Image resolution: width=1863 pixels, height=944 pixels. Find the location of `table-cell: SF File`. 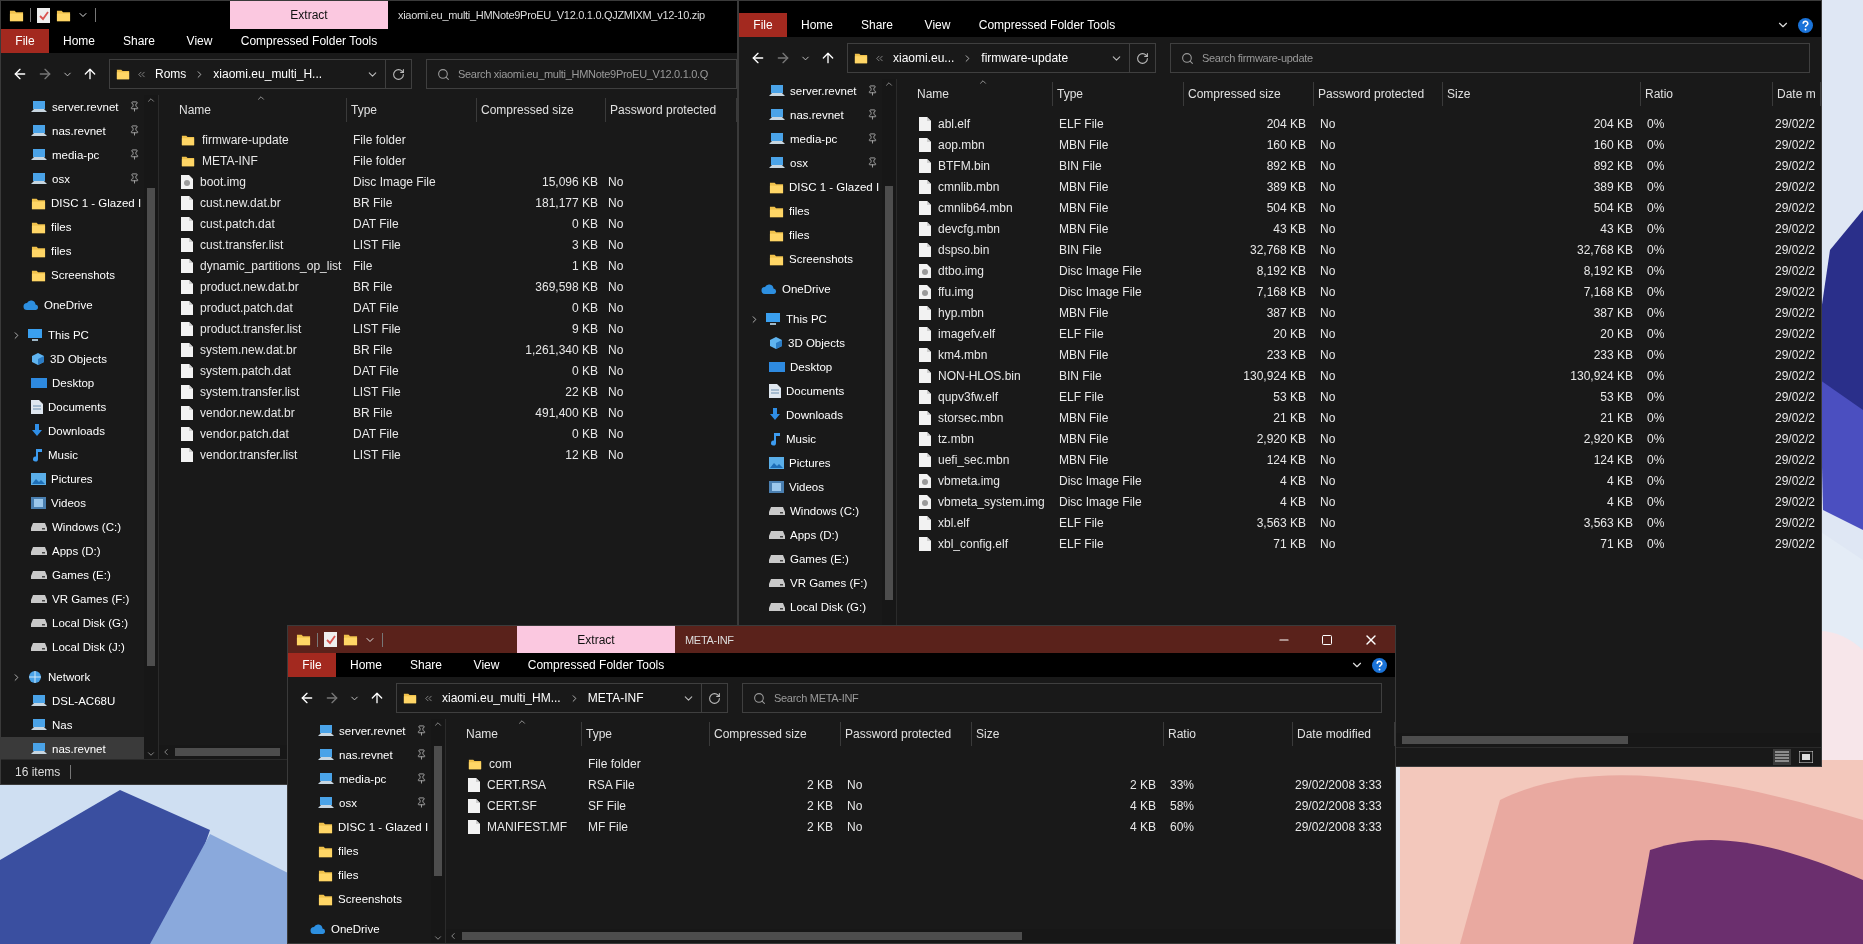

table-cell: SF File is located at coordinates (607, 805).